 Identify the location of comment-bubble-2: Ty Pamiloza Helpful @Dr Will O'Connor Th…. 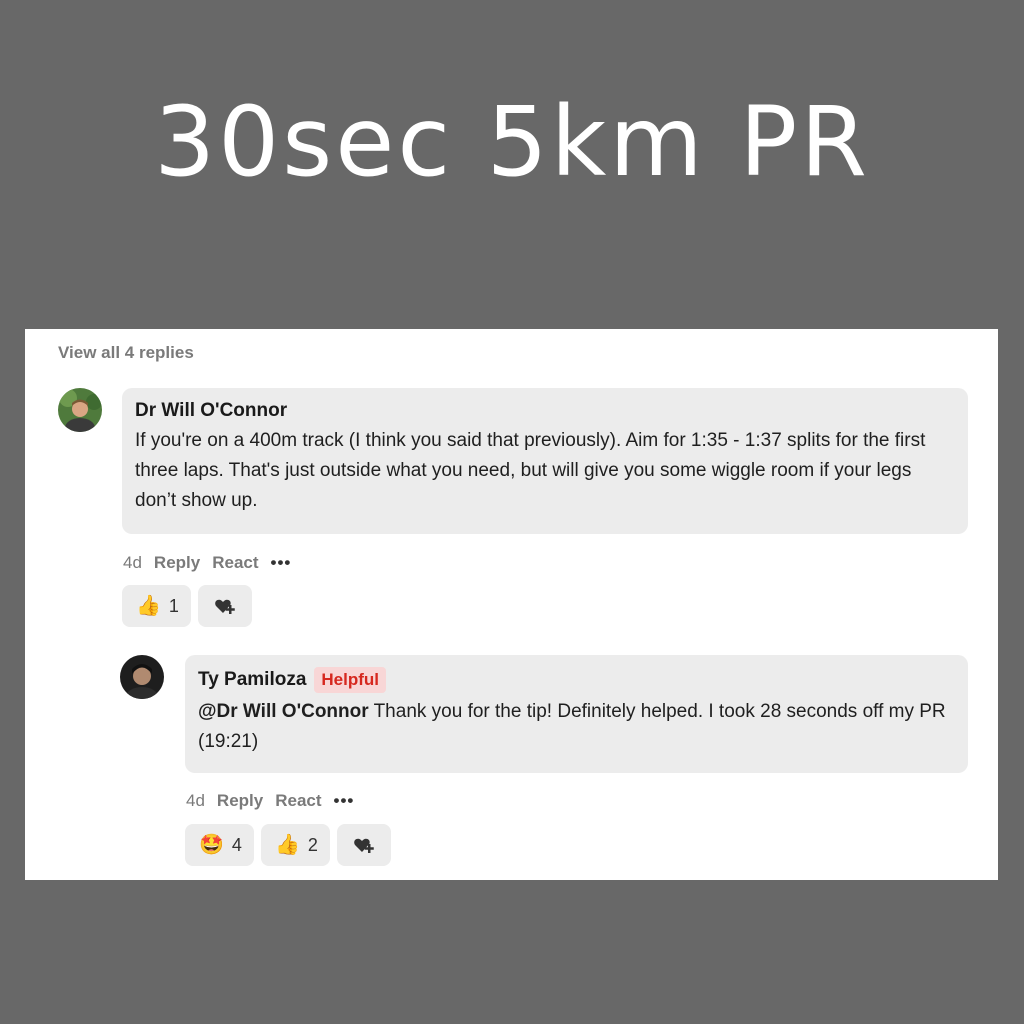
(576, 714).